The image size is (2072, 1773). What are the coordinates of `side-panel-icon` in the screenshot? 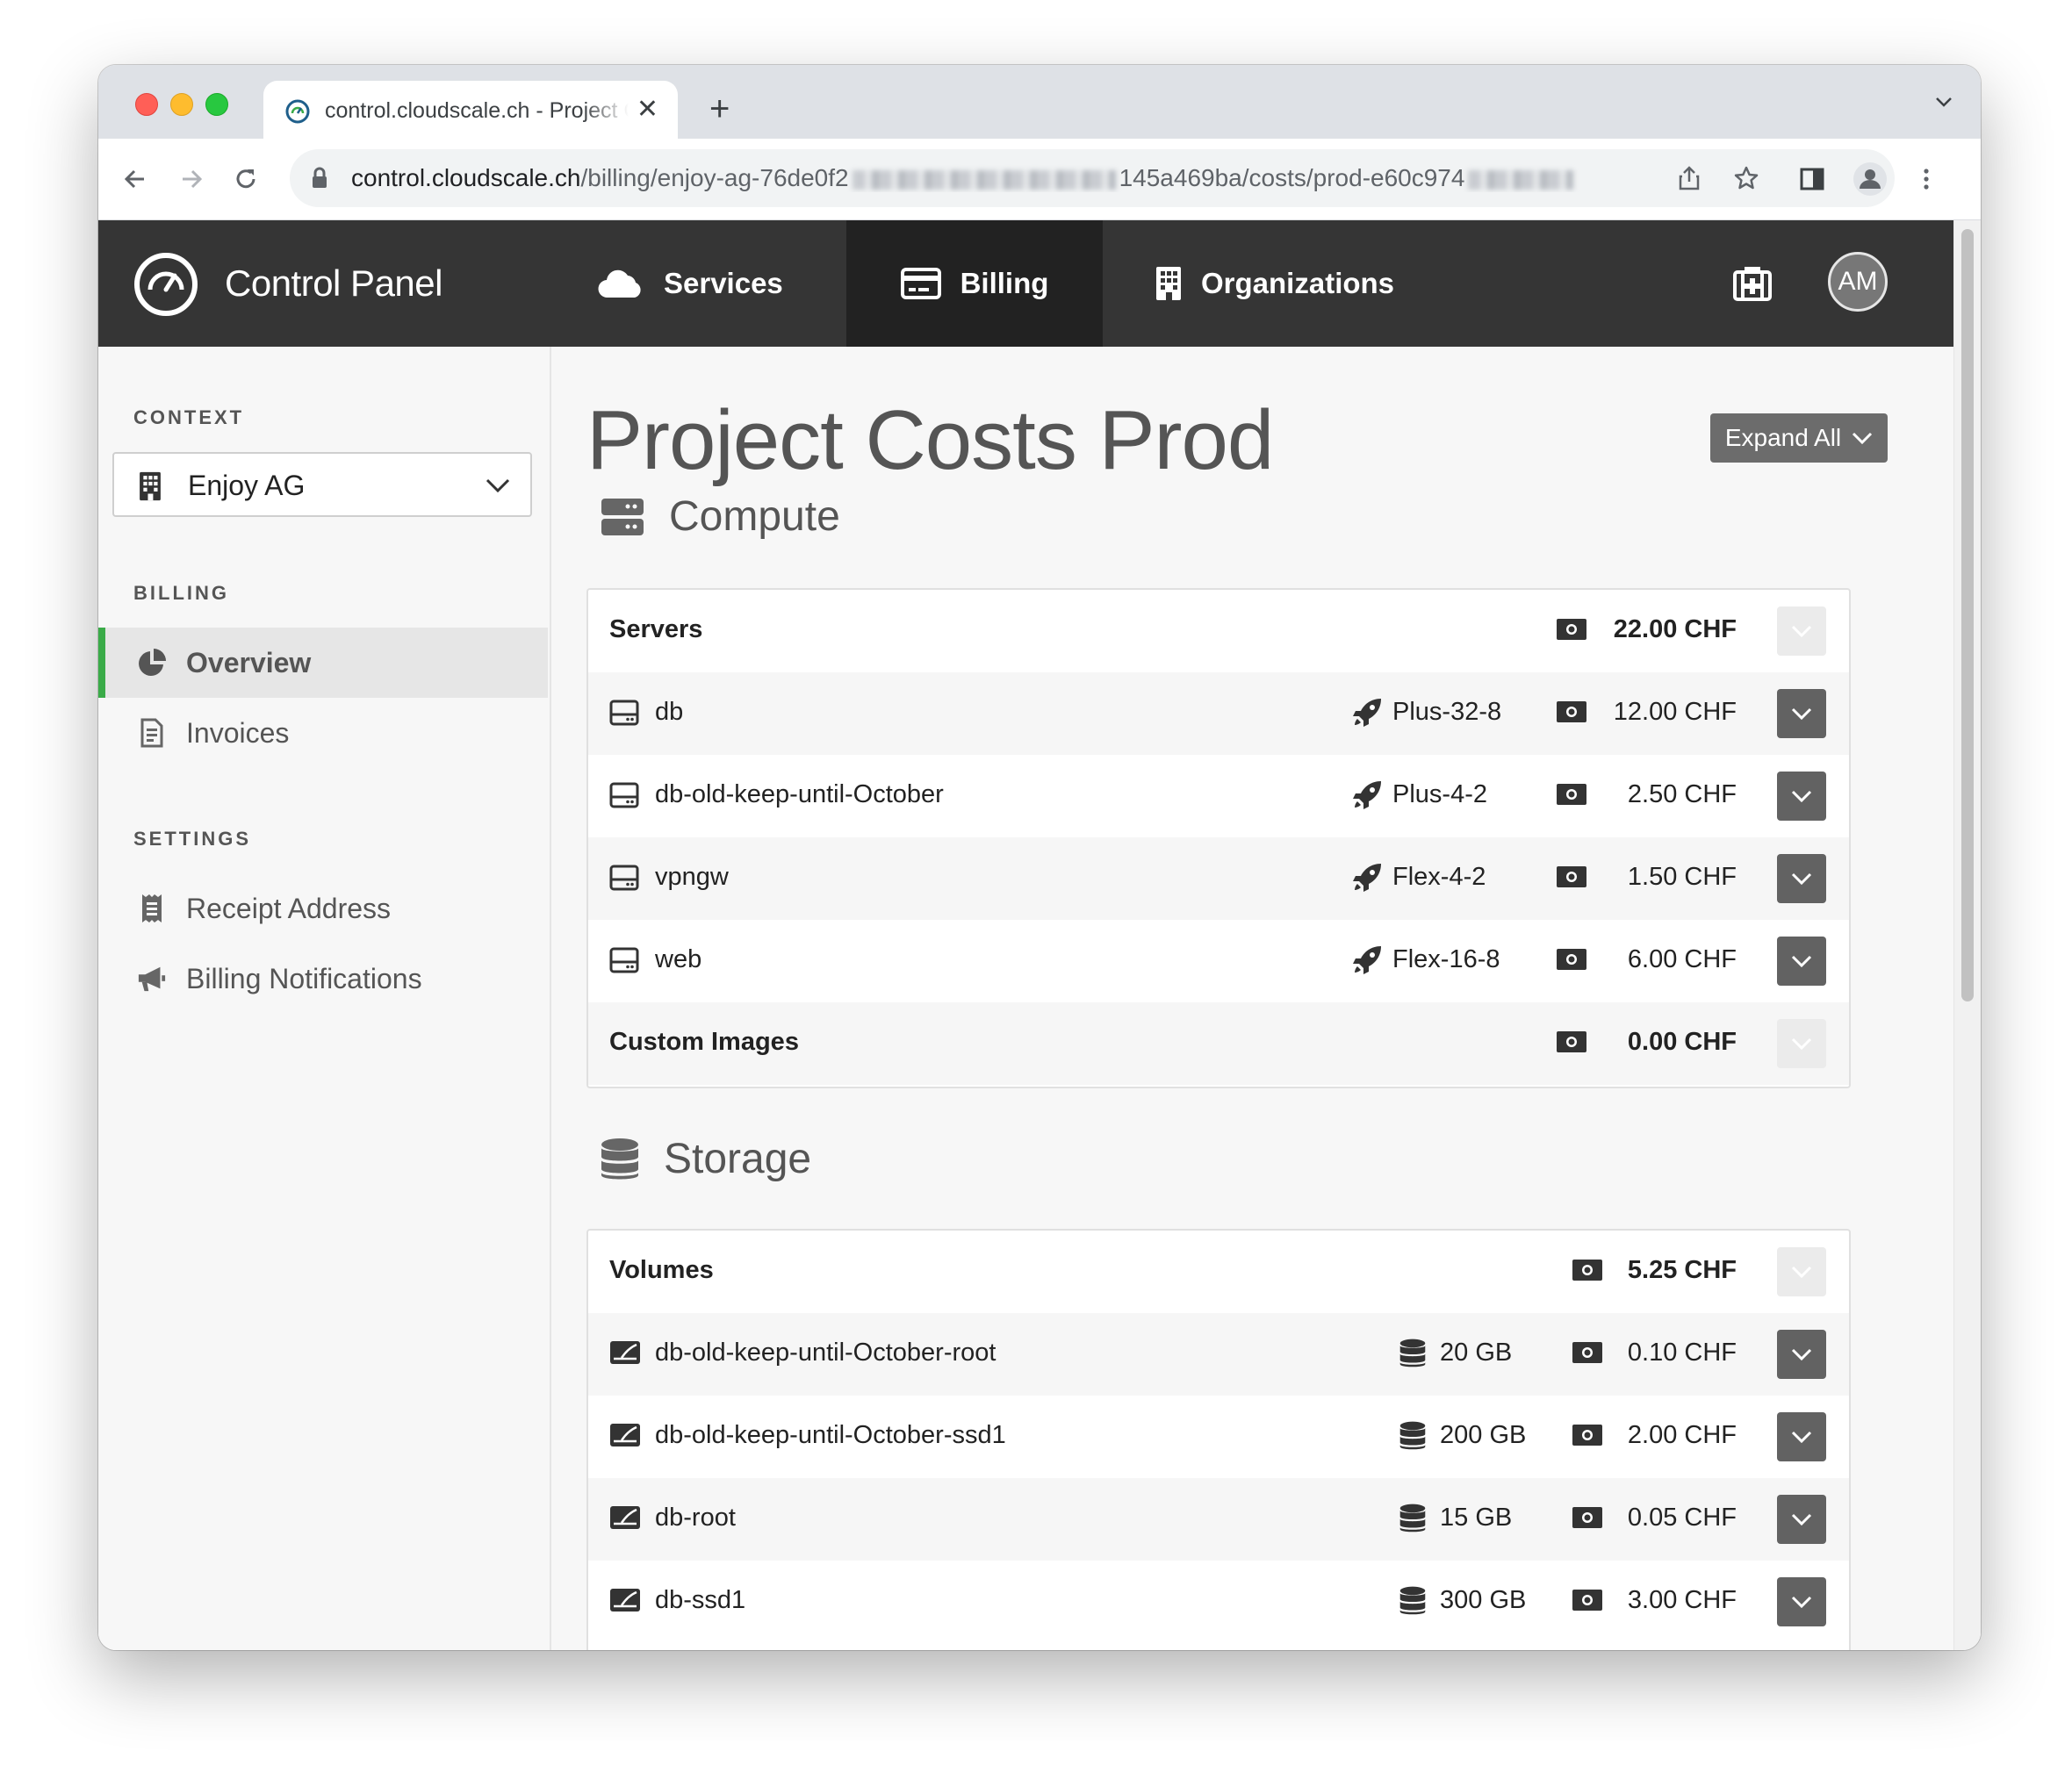 It's located at (1812, 179).